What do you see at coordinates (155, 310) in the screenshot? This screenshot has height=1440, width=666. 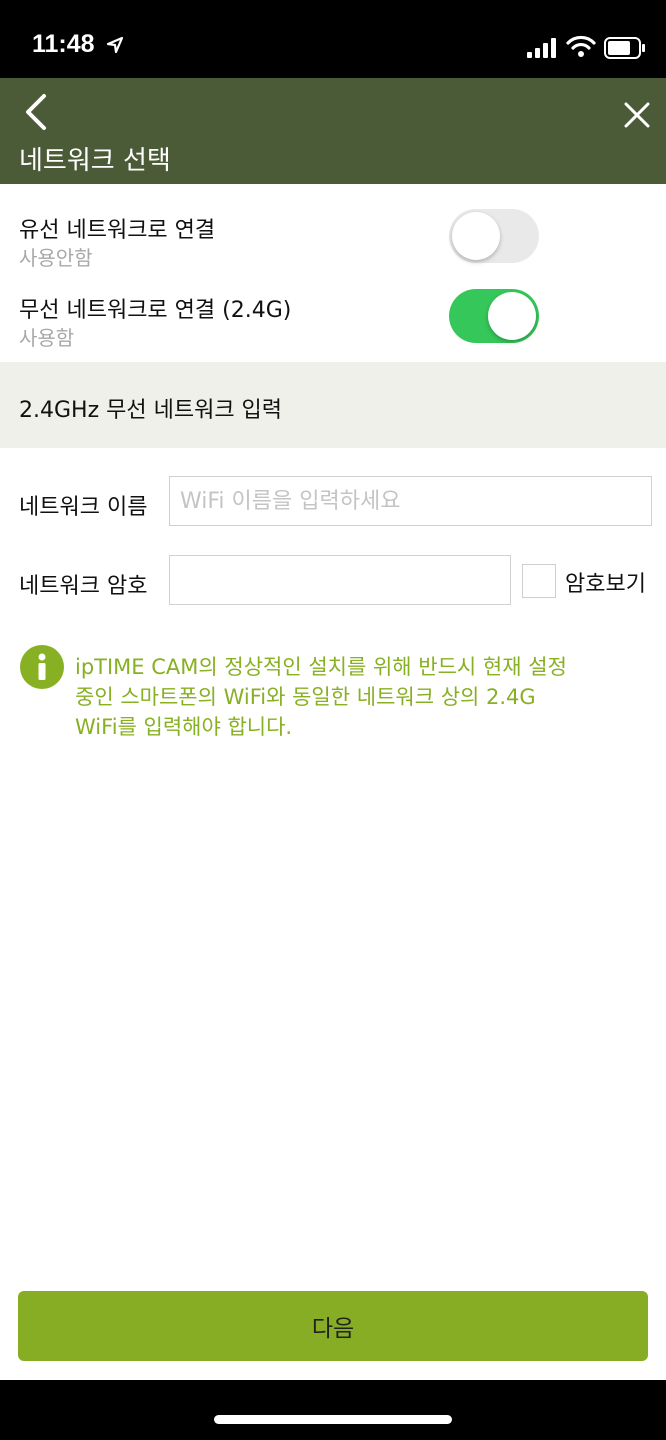 I see `wireless-network-title: 무선 네트워크로 연결 (2.4G)` at bounding box center [155, 310].